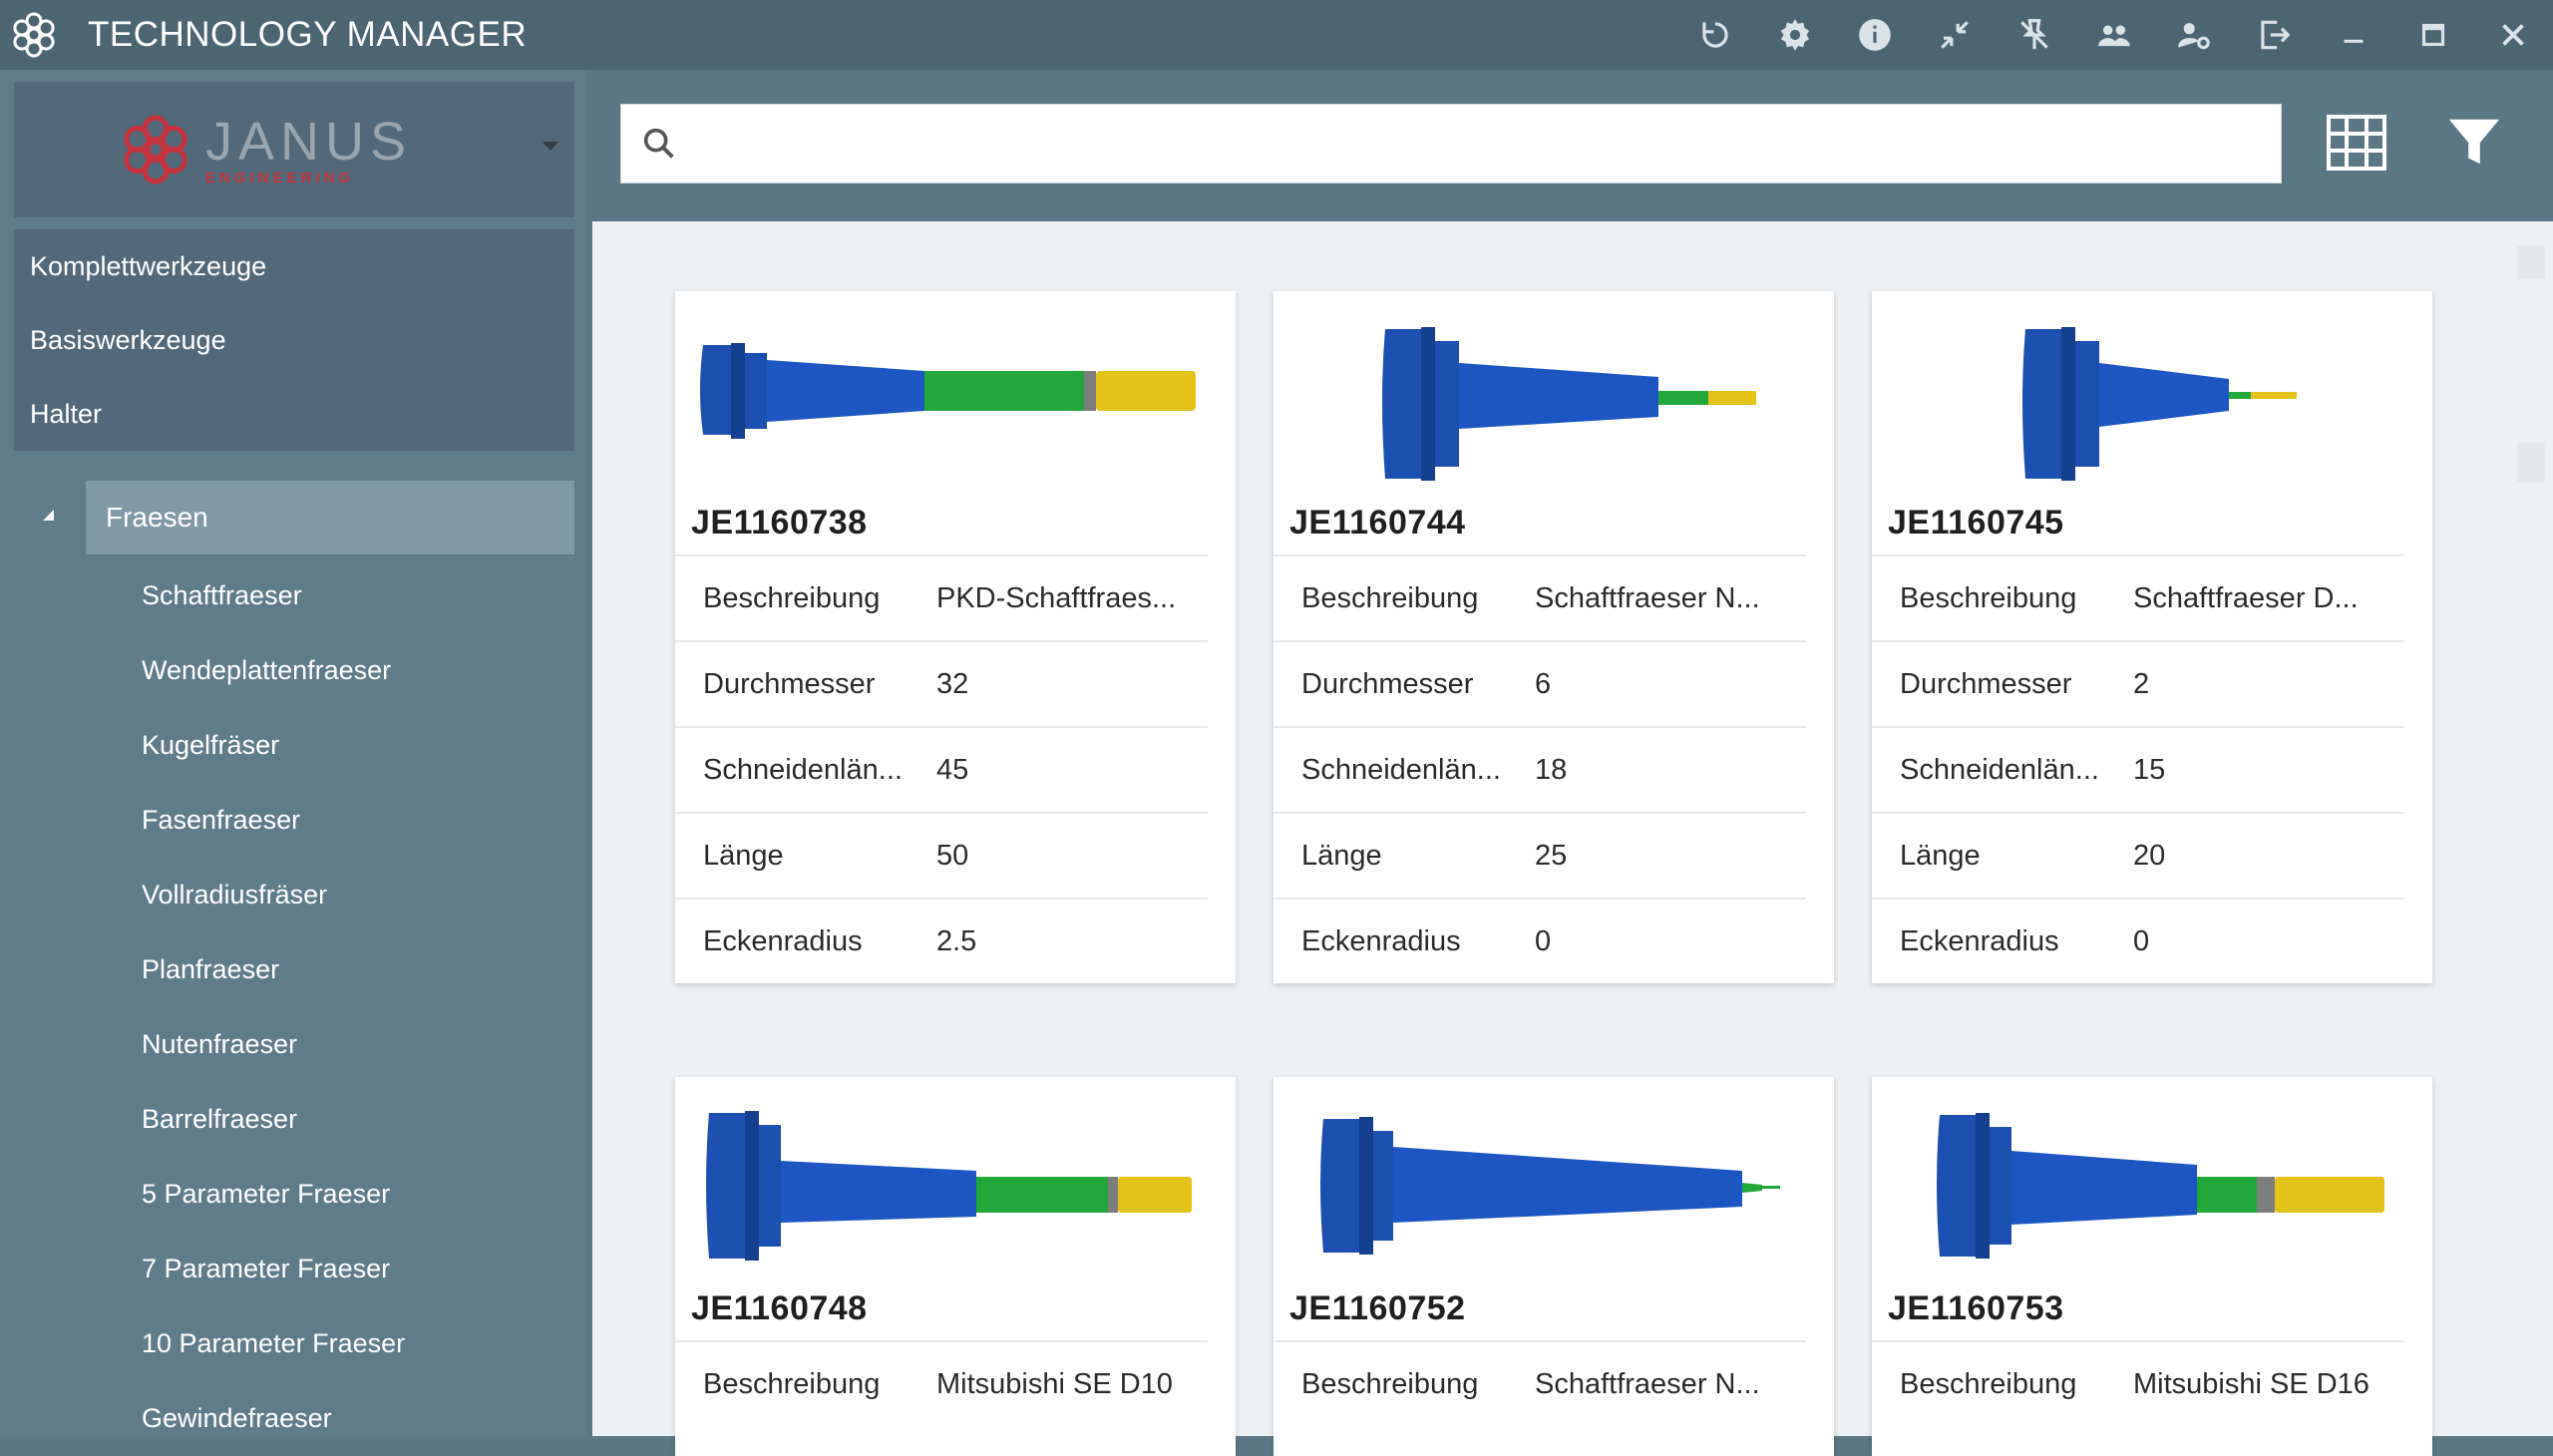  I want to click on app-title: TECHNOLOGY MANAGER, so click(308, 34).